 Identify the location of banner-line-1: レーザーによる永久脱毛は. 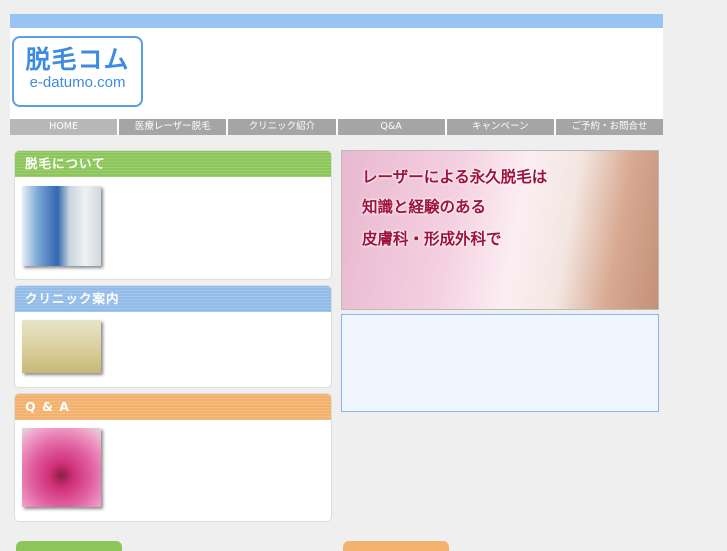
(455, 177).